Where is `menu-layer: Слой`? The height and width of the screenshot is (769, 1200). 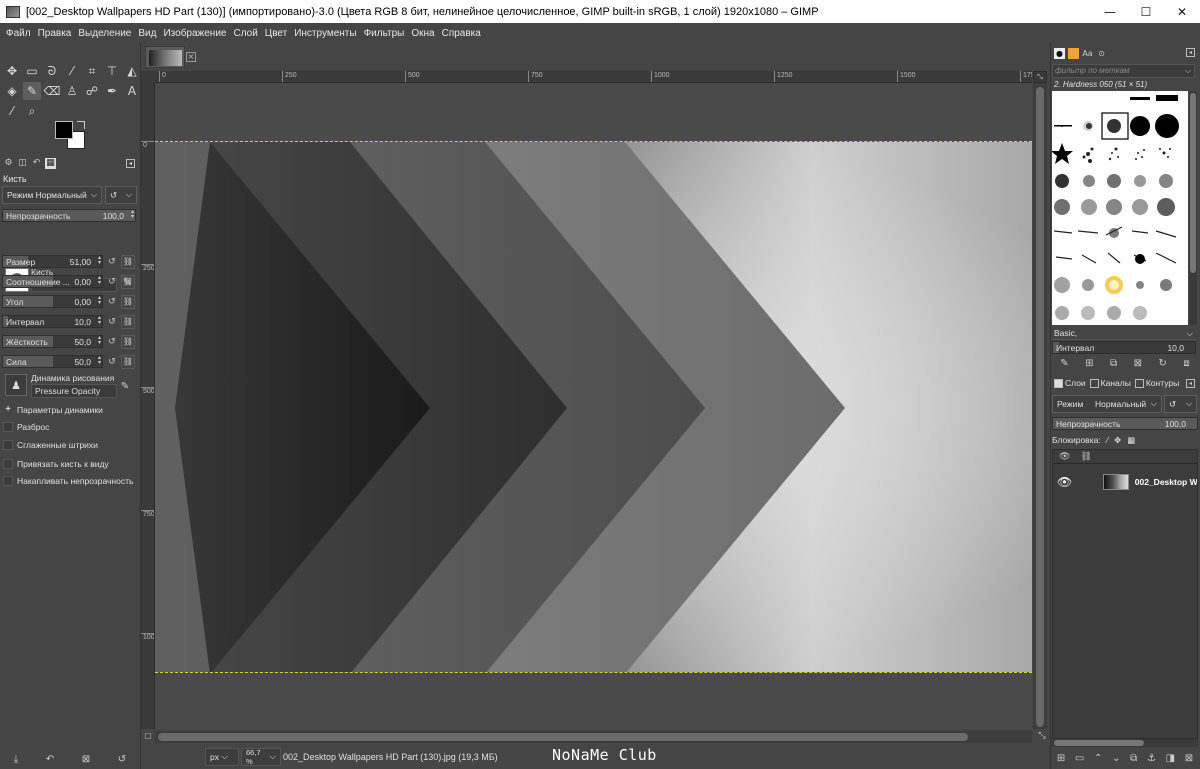
menu-layer: Слой is located at coordinates (245, 33).